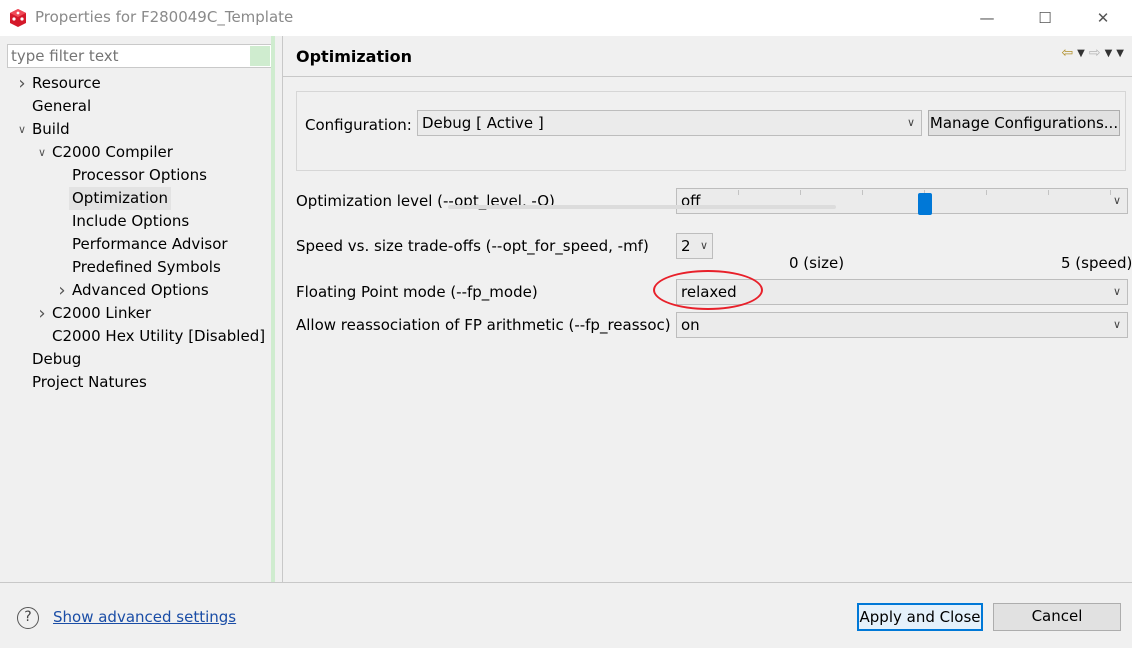 The width and height of the screenshot is (1132, 648). Describe the element at coordinates (131, 221) in the screenshot. I see `tree-item-label: Include Options` at that location.